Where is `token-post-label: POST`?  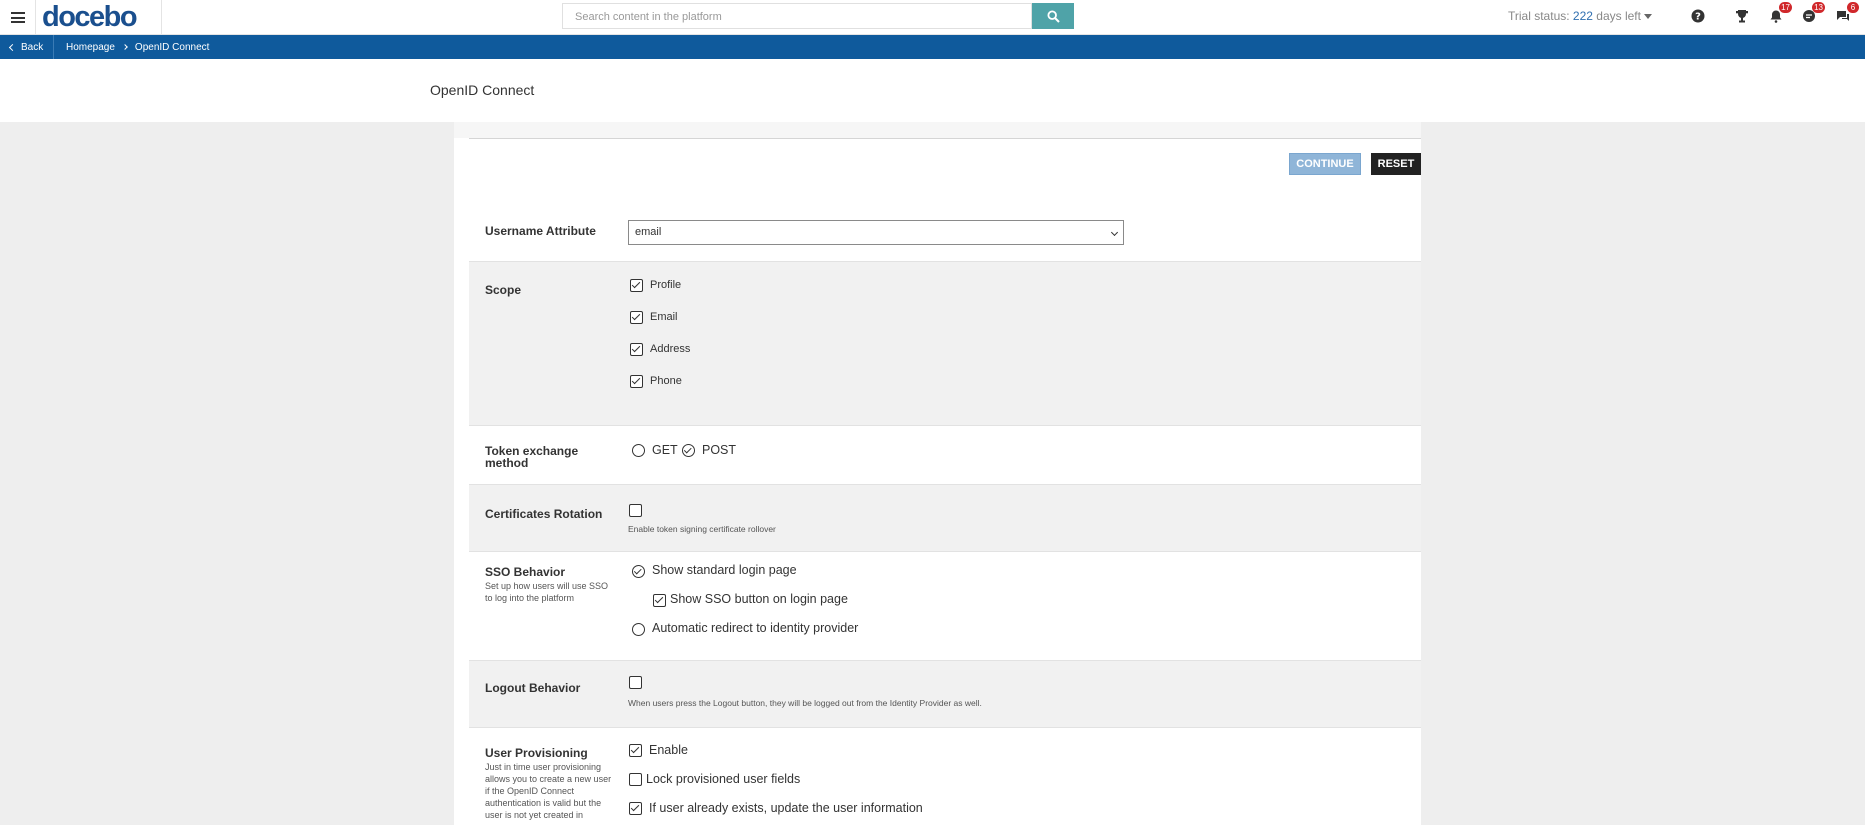
token-post-label: POST is located at coordinates (719, 450).